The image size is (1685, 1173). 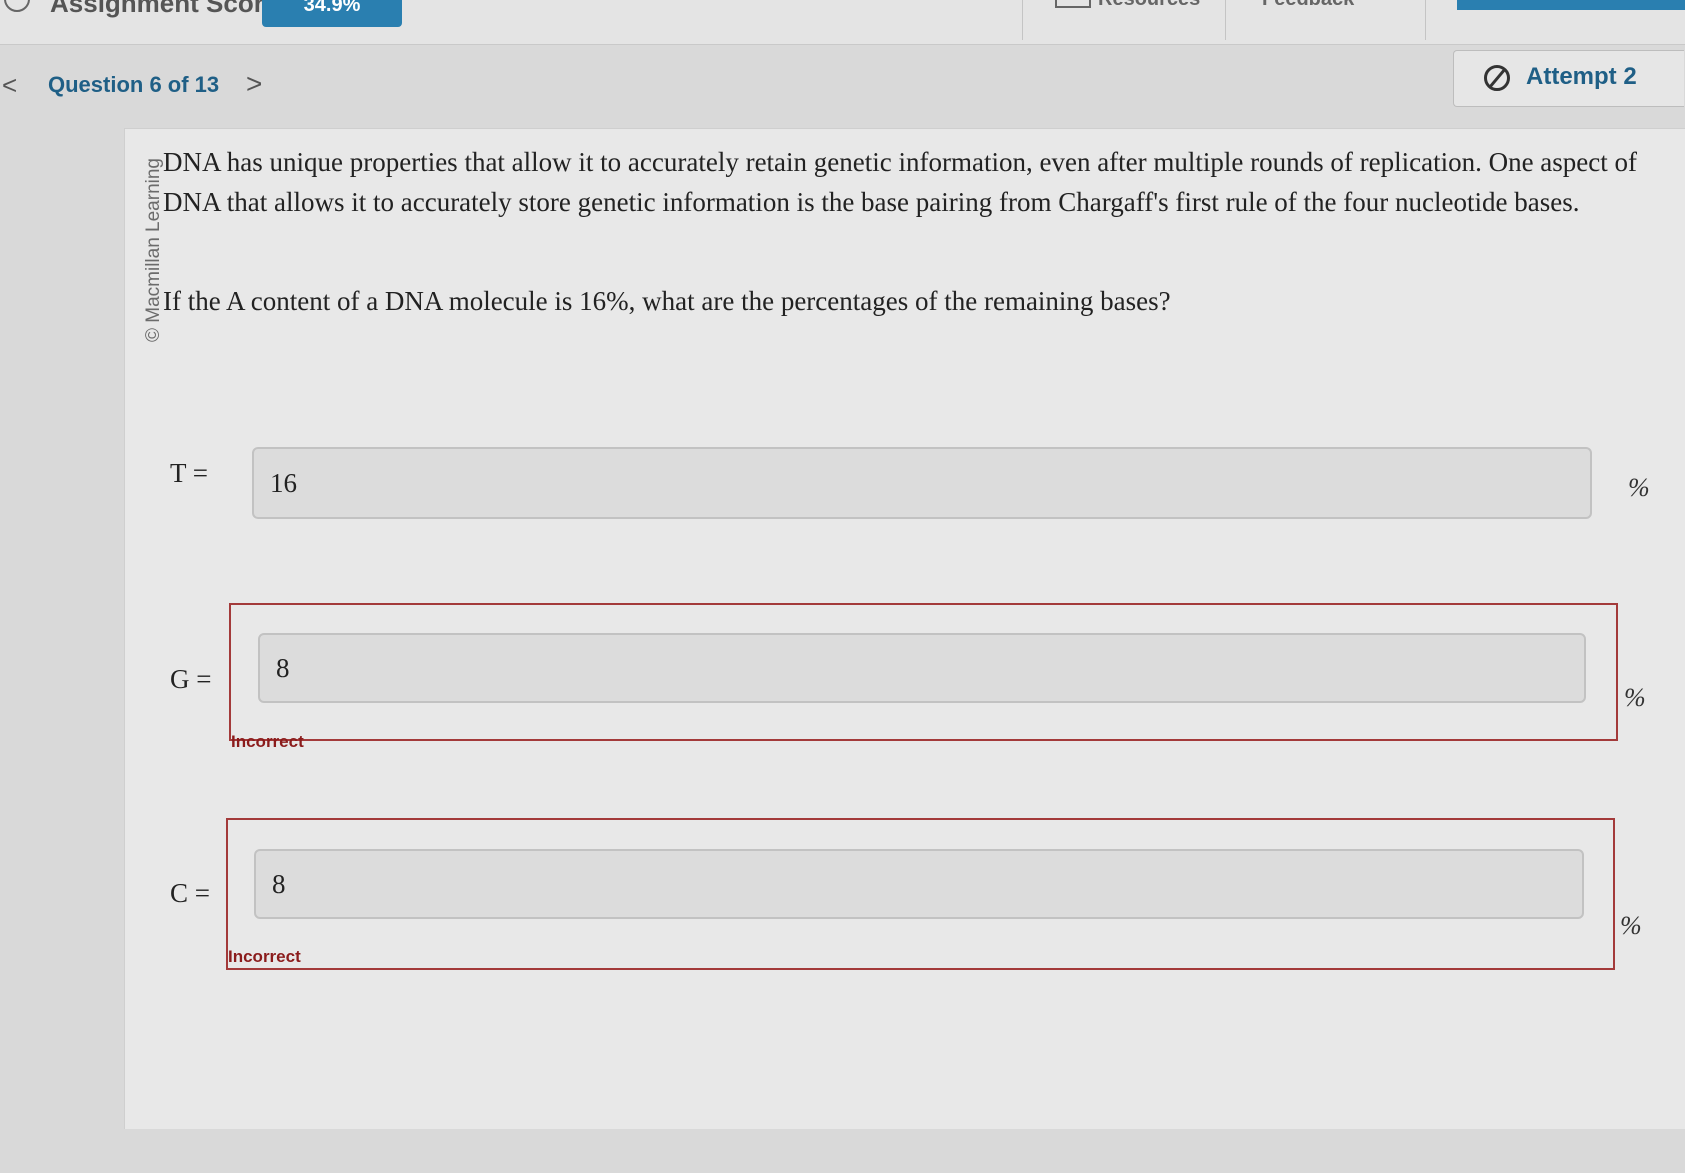 I want to click on no-entry-icon, so click(x=1497, y=78).